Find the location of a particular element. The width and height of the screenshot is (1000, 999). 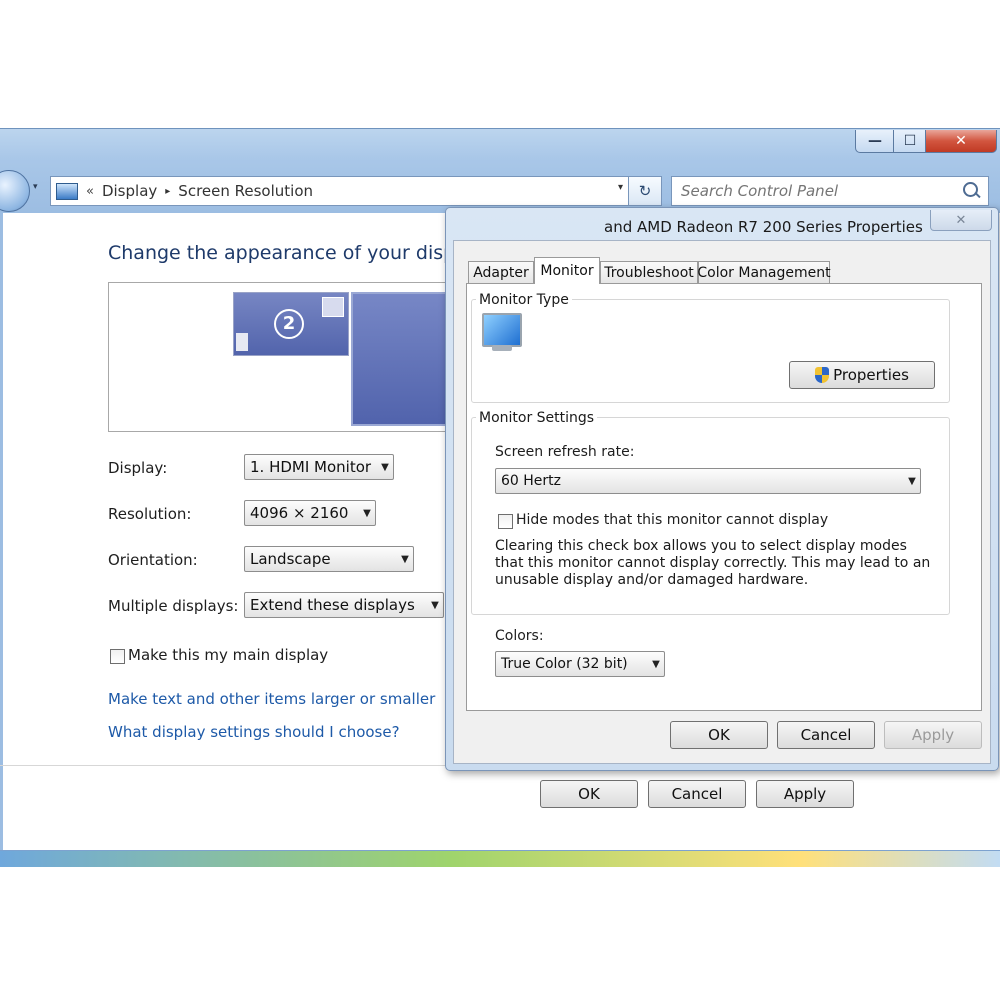

multiple-displays-label: Multiple displays: is located at coordinates (173, 606).